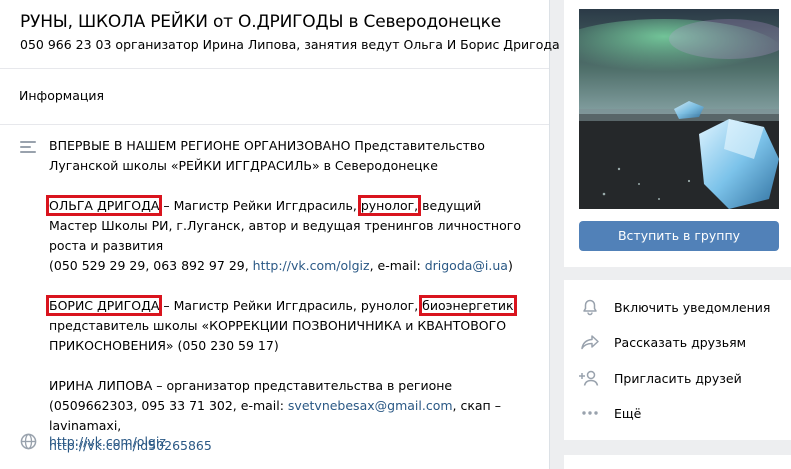 This screenshot has height=469, width=791. Describe the element at coordinates (389, 205) in the screenshot. I see `highlight-runolog: рунолог,` at that location.